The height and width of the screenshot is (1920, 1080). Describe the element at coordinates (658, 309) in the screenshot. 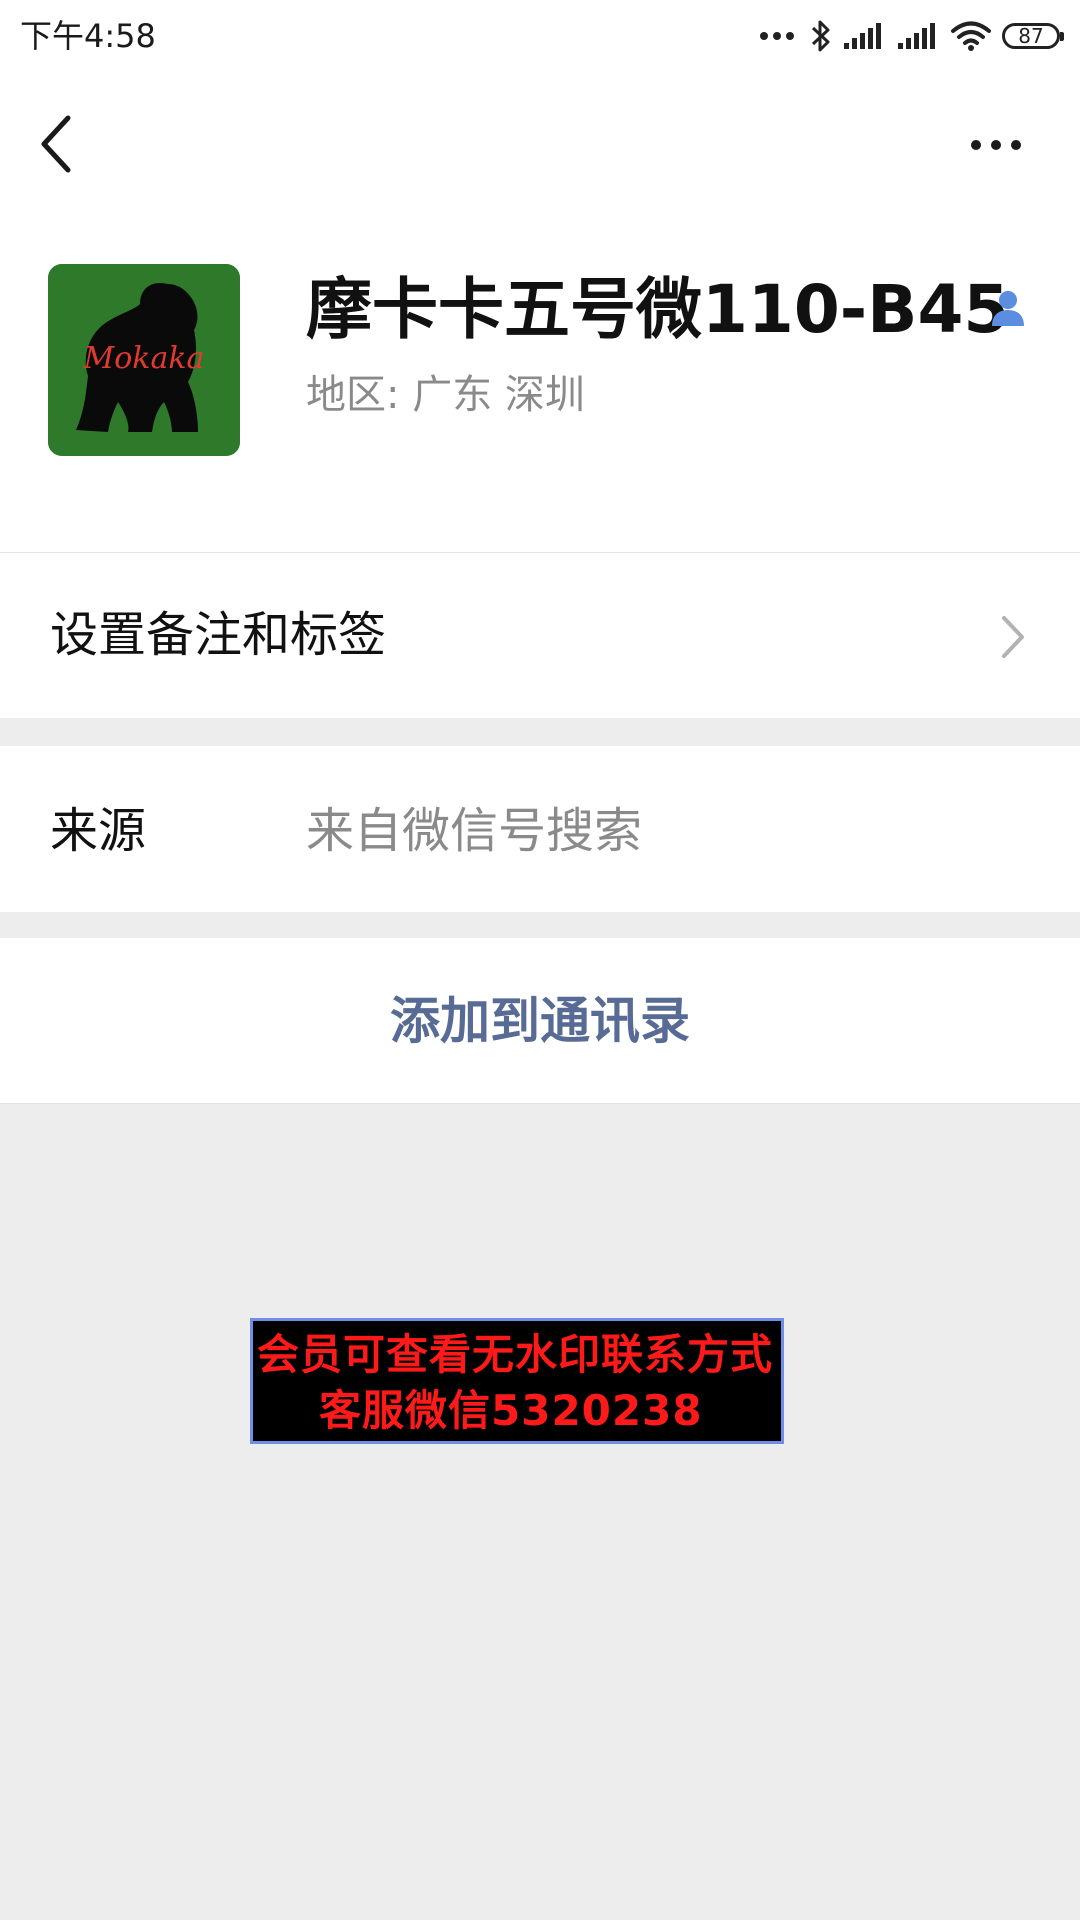

I see `profile-name: 摩卡卡五号微110-B45` at that location.